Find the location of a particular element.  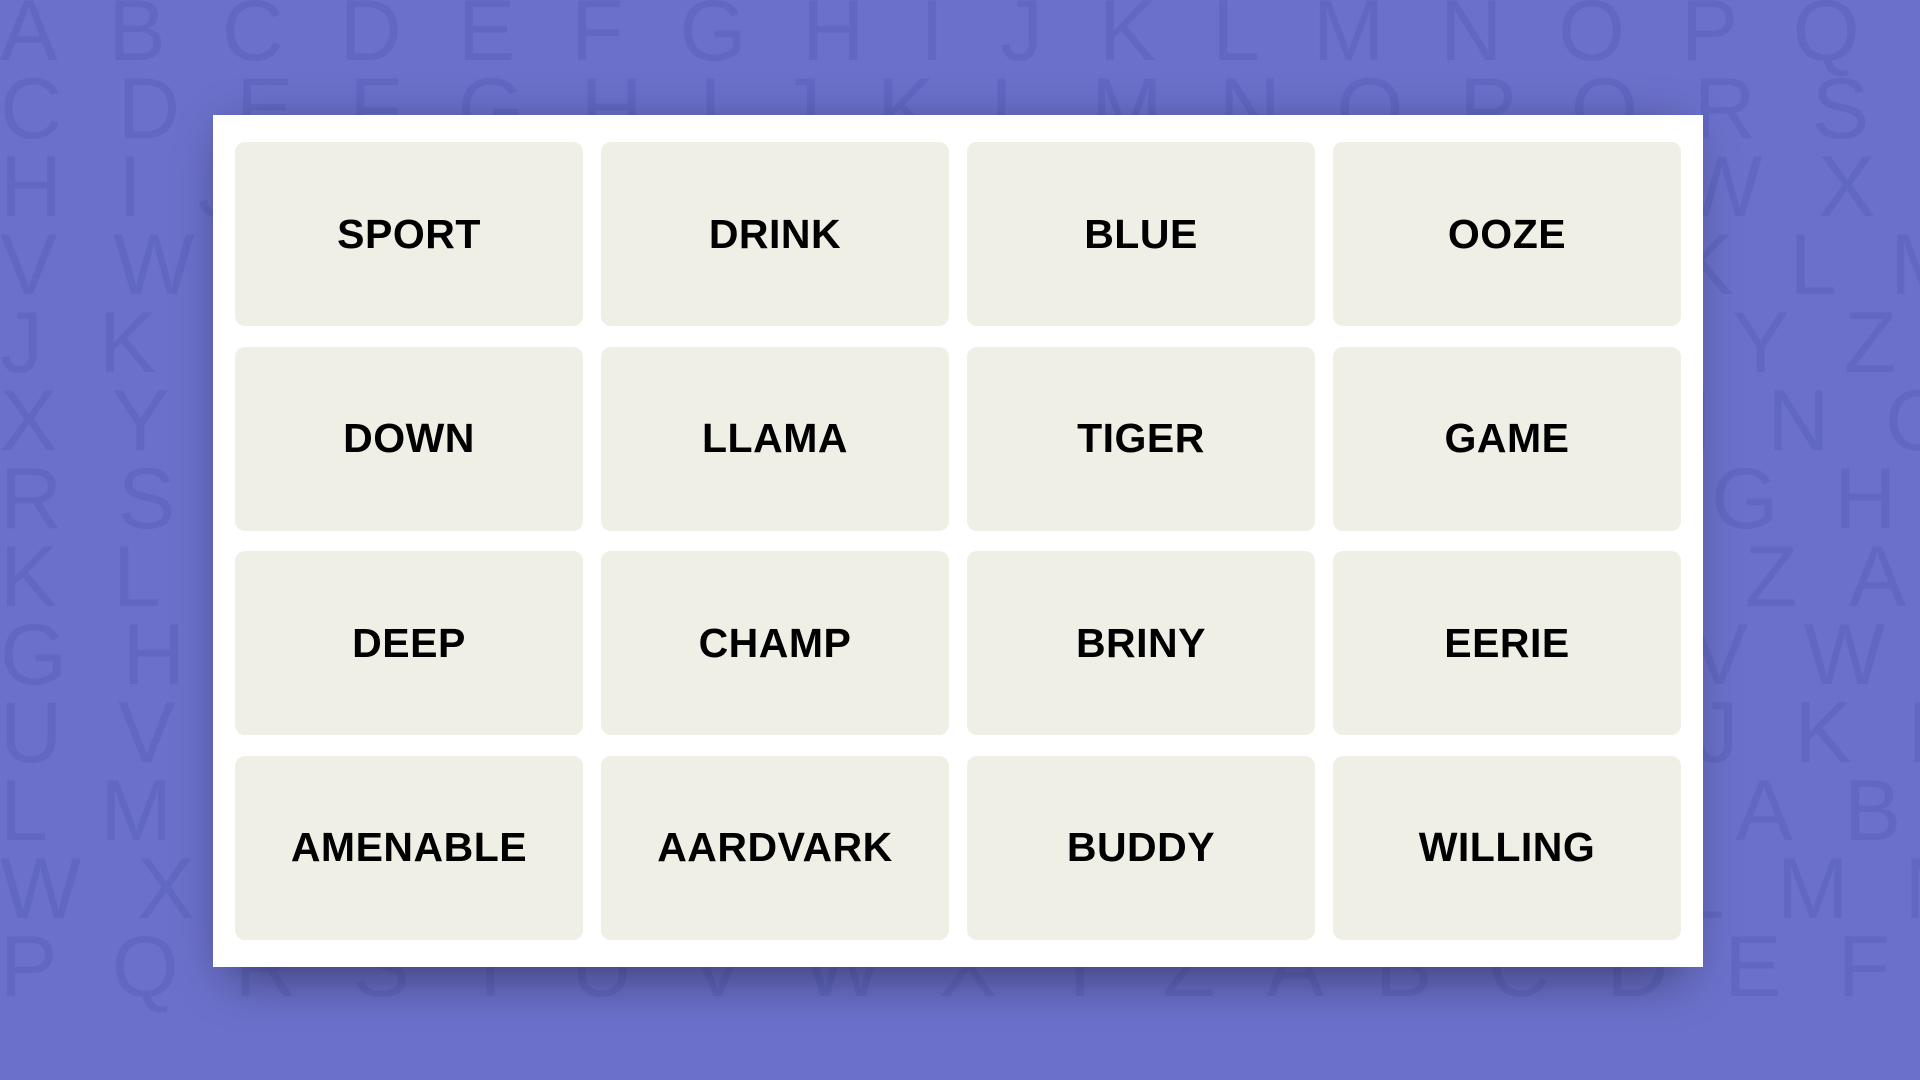

word-tile-label: GAME is located at coordinates (1507, 438).